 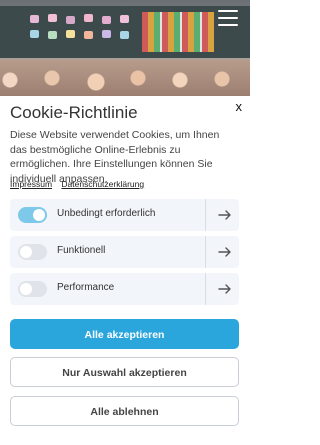 What do you see at coordinates (32, 252) in the screenshot?
I see `functional-toggle` at bounding box center [32, 252].